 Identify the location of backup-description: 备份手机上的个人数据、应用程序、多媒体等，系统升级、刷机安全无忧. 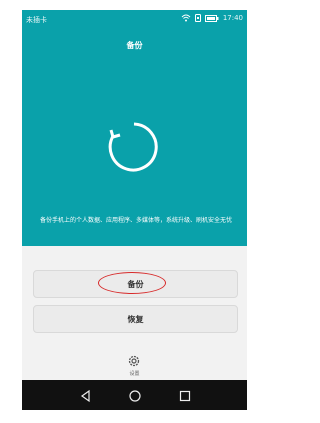
(136, 220).